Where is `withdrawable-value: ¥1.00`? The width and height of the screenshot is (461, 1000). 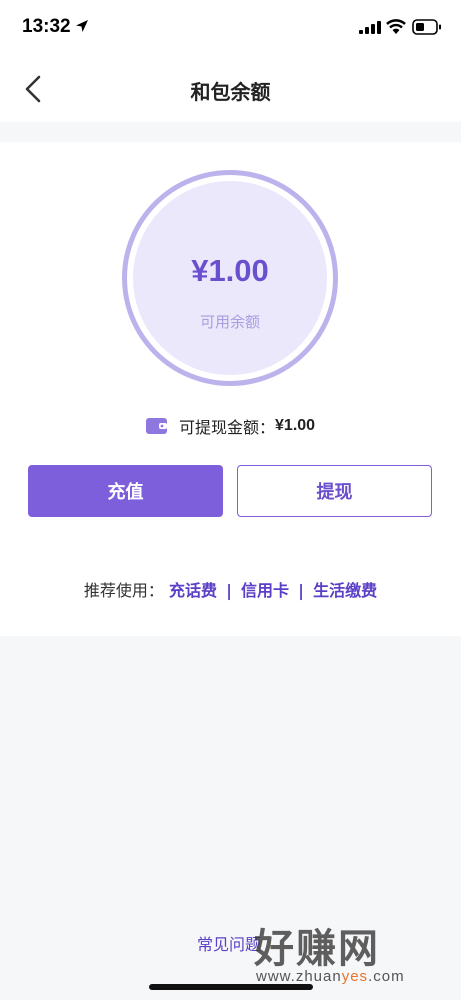 withdrawable-value: ¥1.00 is located at coordinates (295, 425).